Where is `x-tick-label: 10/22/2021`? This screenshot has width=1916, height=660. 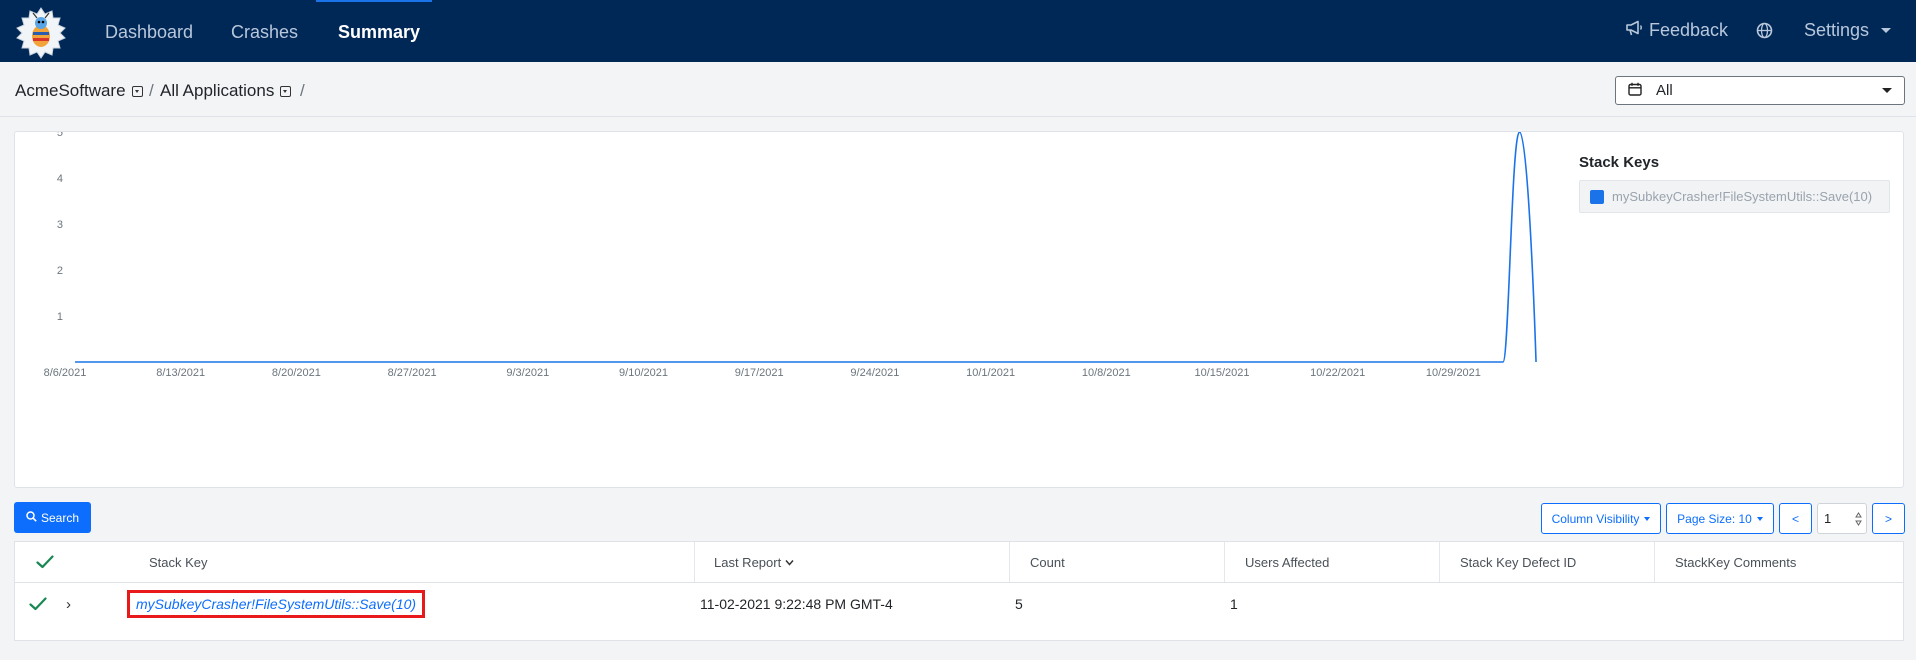
x-tick-label: 10/22/2021 is located at coordinates (1337, 373).